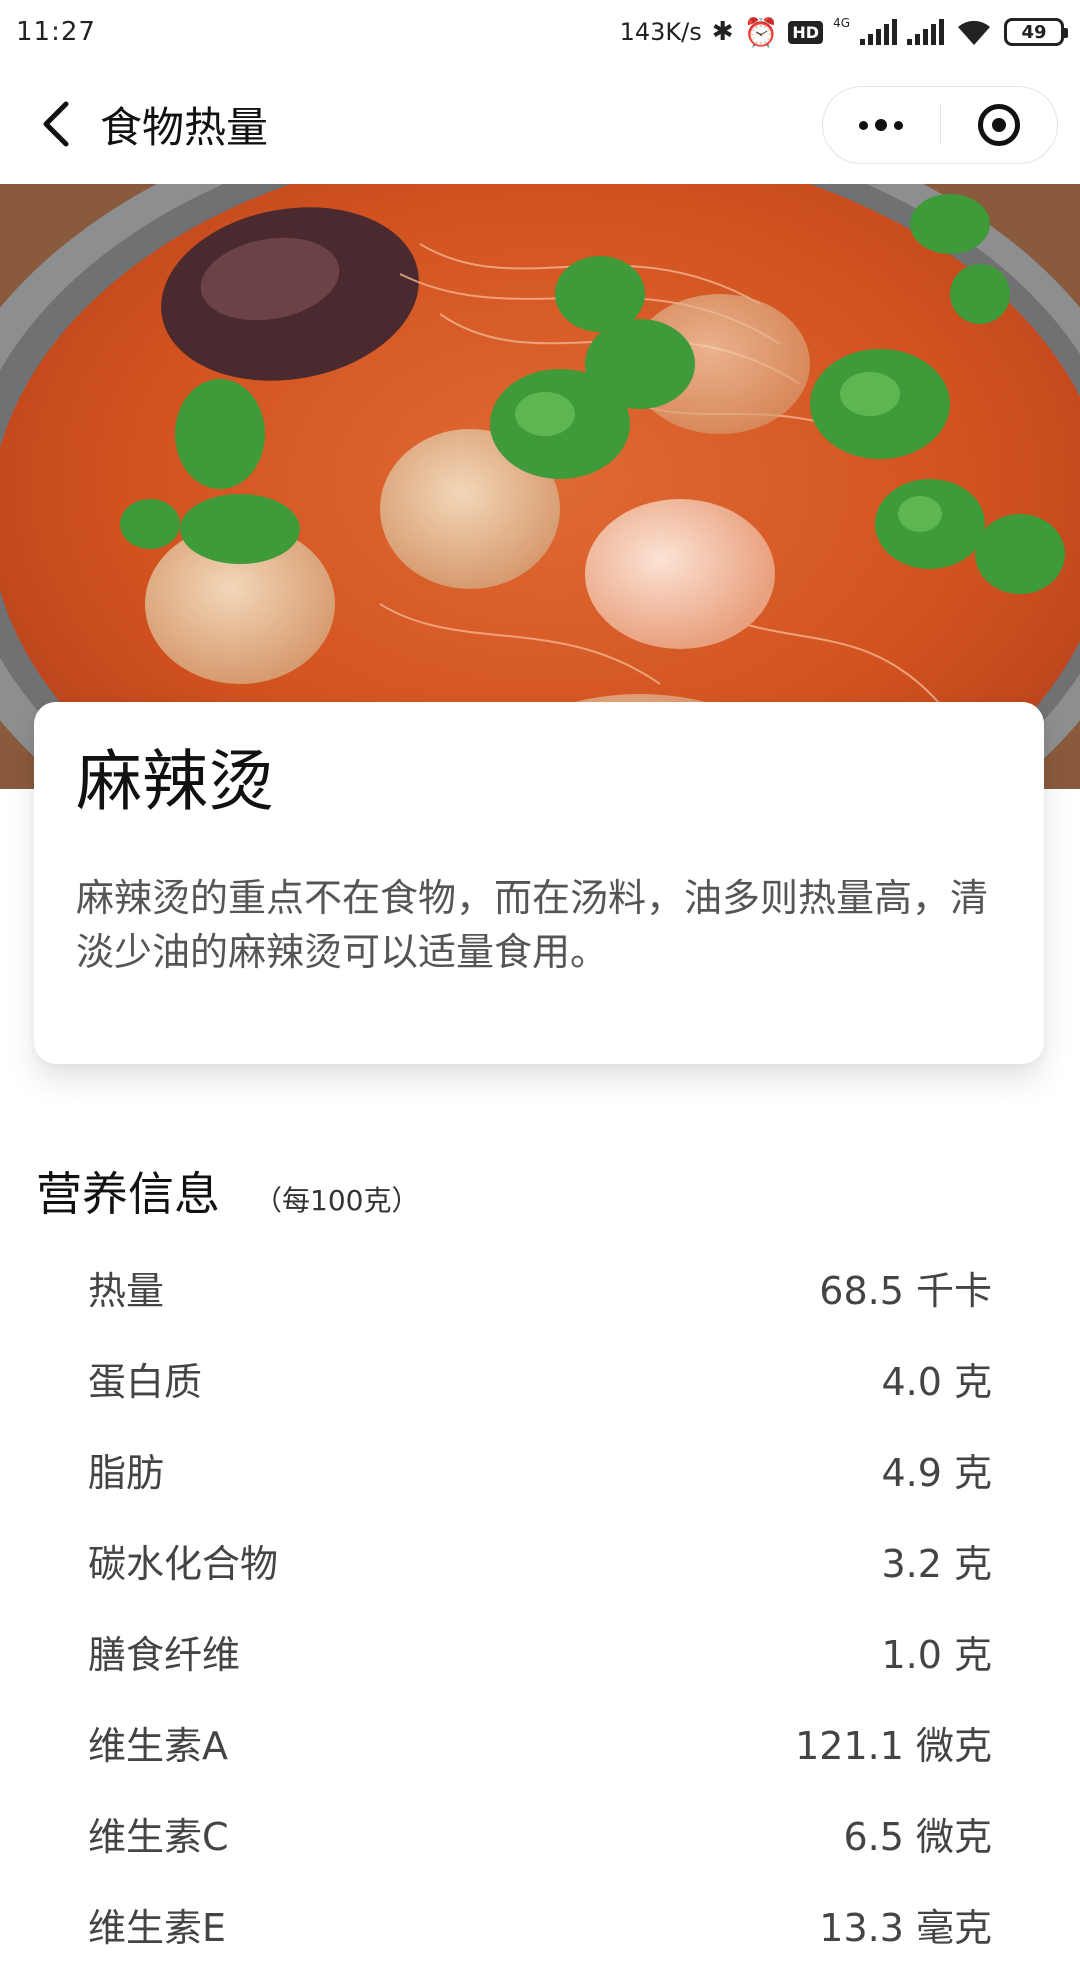 Image resolution: width=1080 pixels, height=1970 pixels. What do you see at coordinates (936, 1473) in the screenshot?
I see `nutrition-value: 4.9 克` at bounding box center [936, 1473].